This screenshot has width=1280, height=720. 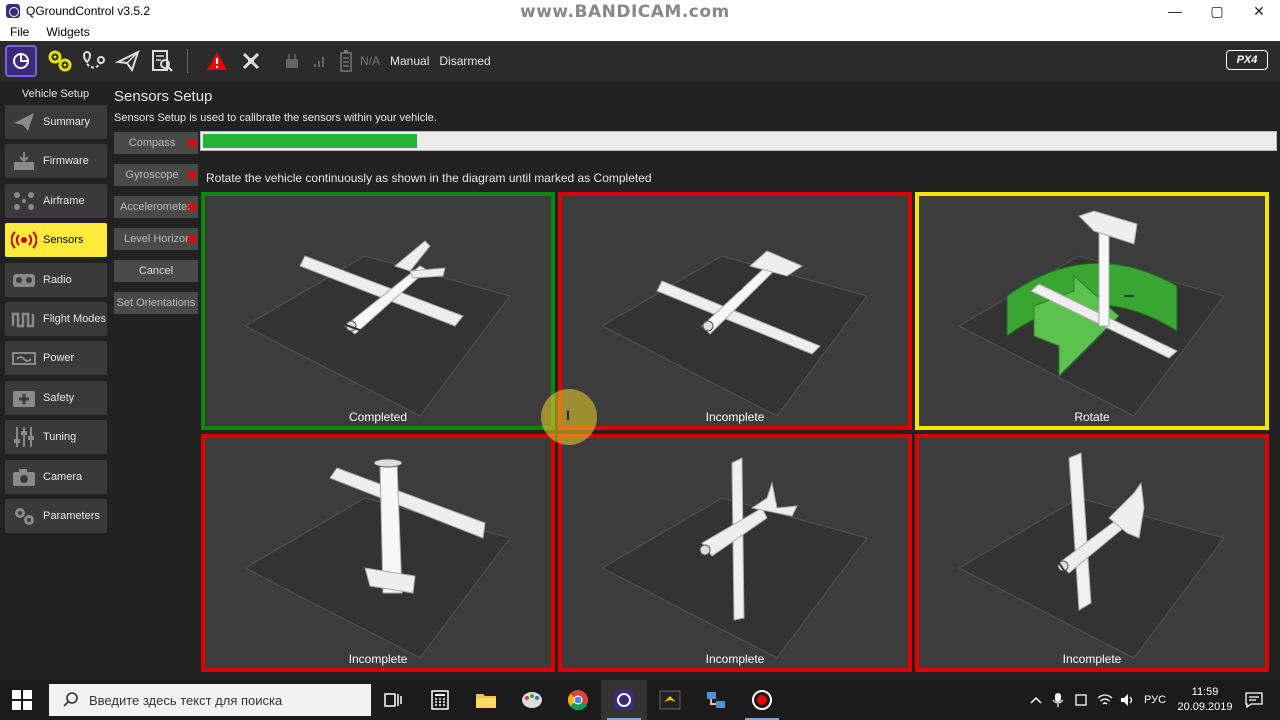 What do you see at coordinates (24, 516) in the screenshot?
I see `gears-icon` at bounding box center [24, 516].